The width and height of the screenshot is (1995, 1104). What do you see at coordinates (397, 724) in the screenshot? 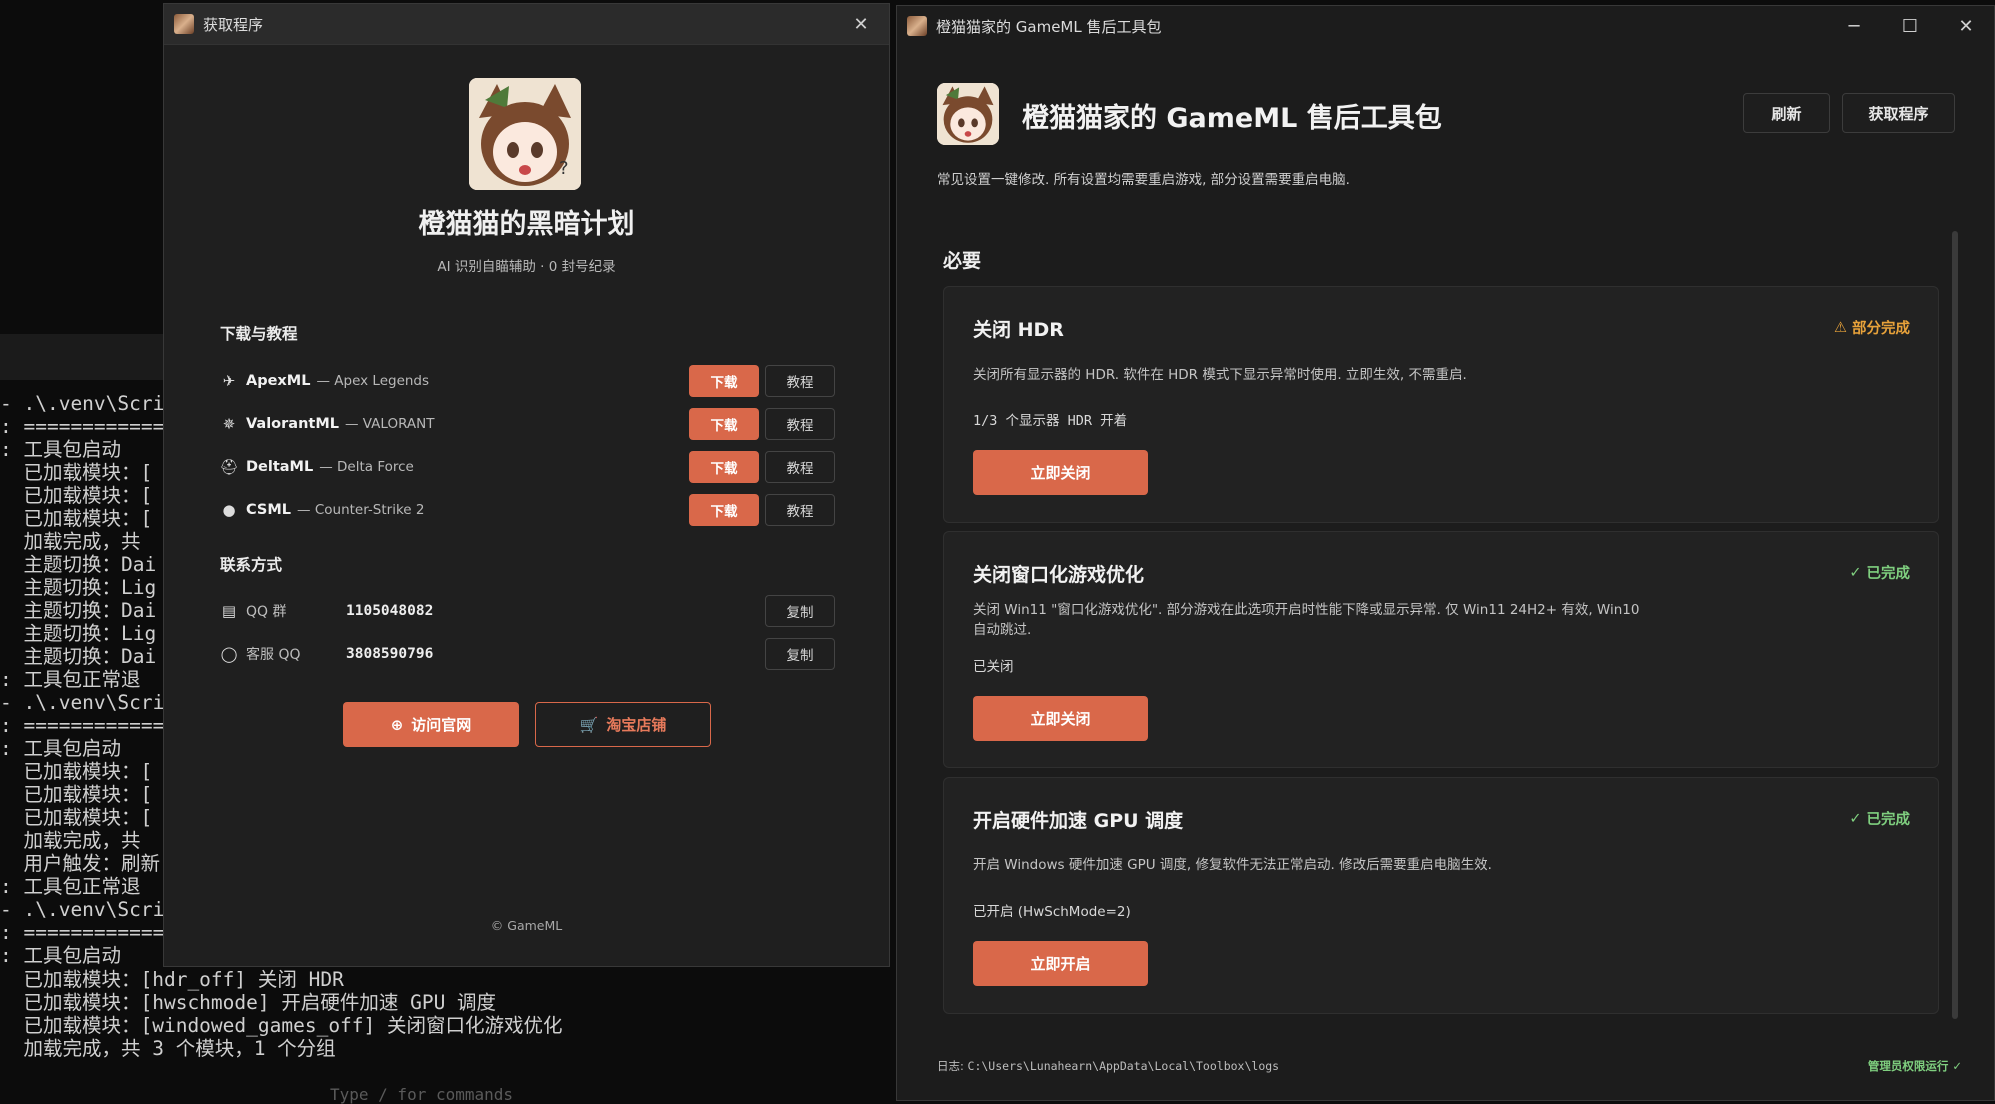
I see `globe-icon: ⊕` at bounding box center [397, 724].